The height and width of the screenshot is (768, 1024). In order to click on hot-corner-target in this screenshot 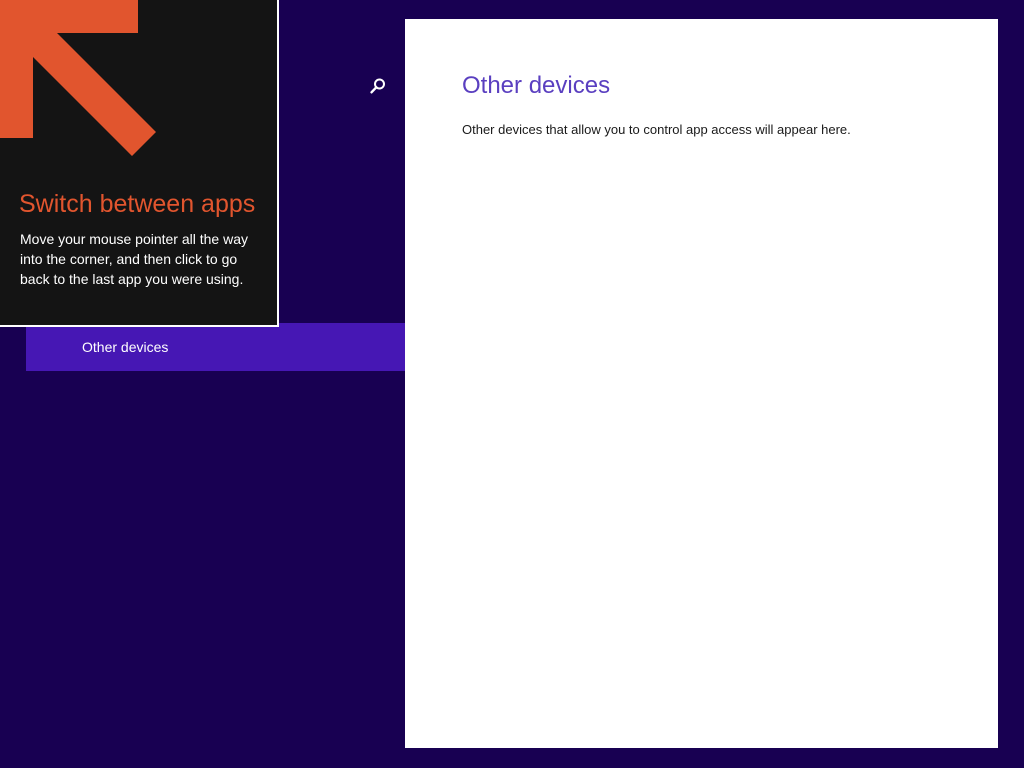, I will do `click(80, 80)`.